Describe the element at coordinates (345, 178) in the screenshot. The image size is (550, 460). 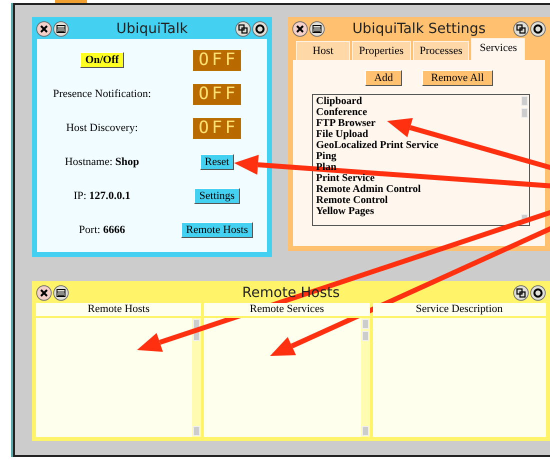
I see `list-item: Print Service` at that location.